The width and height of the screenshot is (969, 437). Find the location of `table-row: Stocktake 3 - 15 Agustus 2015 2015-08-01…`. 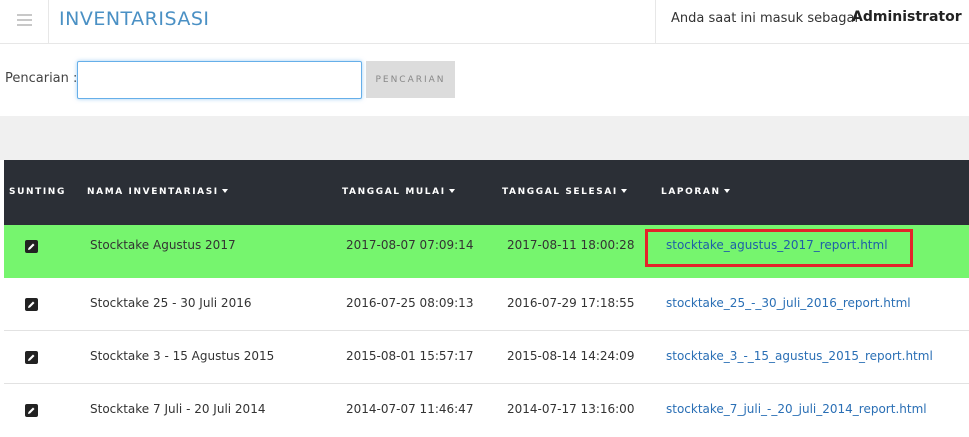

table-row: Stocktake 3 - 15 Agustus 2015 2015-08-01… is located at coordinates (486, 357).